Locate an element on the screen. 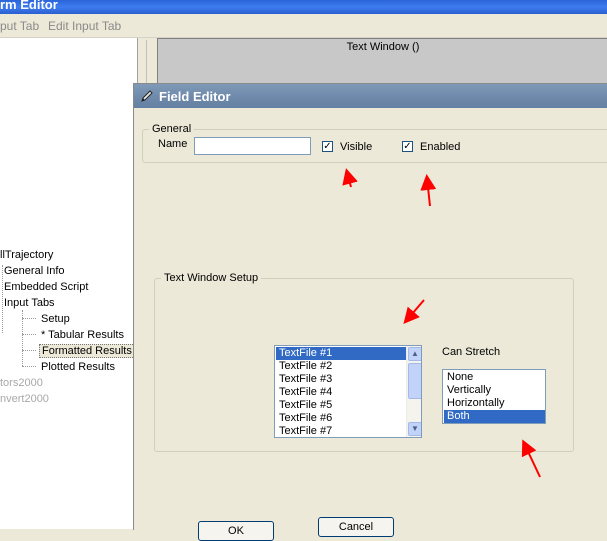  arrow-to-text-file-list-icon is located at coordinates (414, 312).